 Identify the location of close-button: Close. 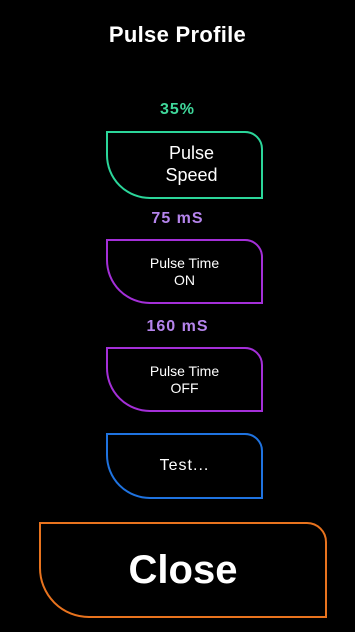
(183, 570).